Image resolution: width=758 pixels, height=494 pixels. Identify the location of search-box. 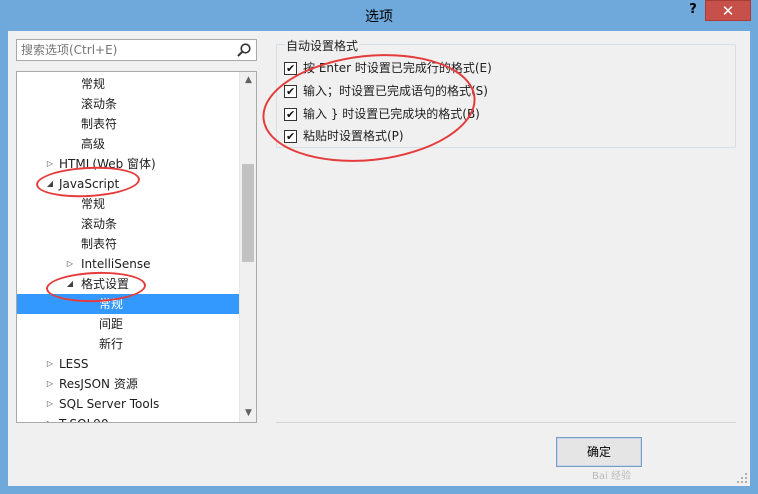
(136, 50).